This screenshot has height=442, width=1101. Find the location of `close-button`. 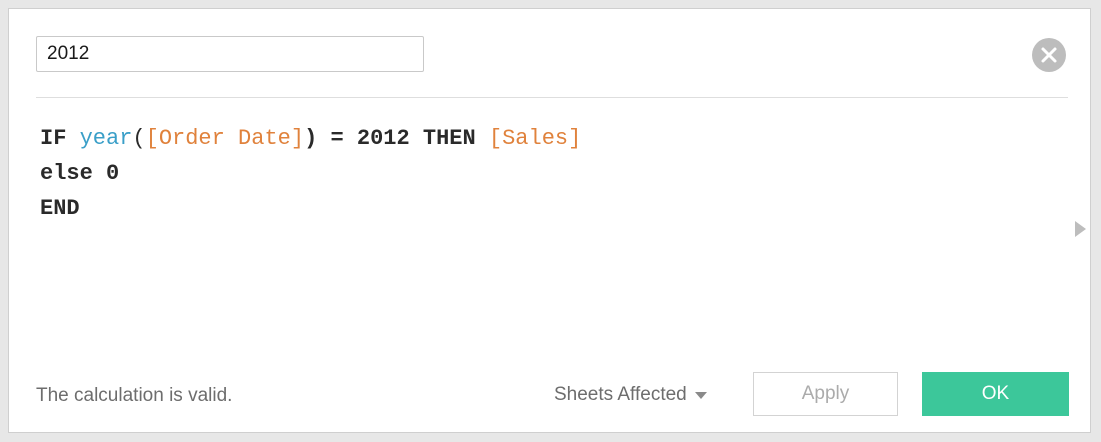

close-button is located at coordinates (1049, 55).